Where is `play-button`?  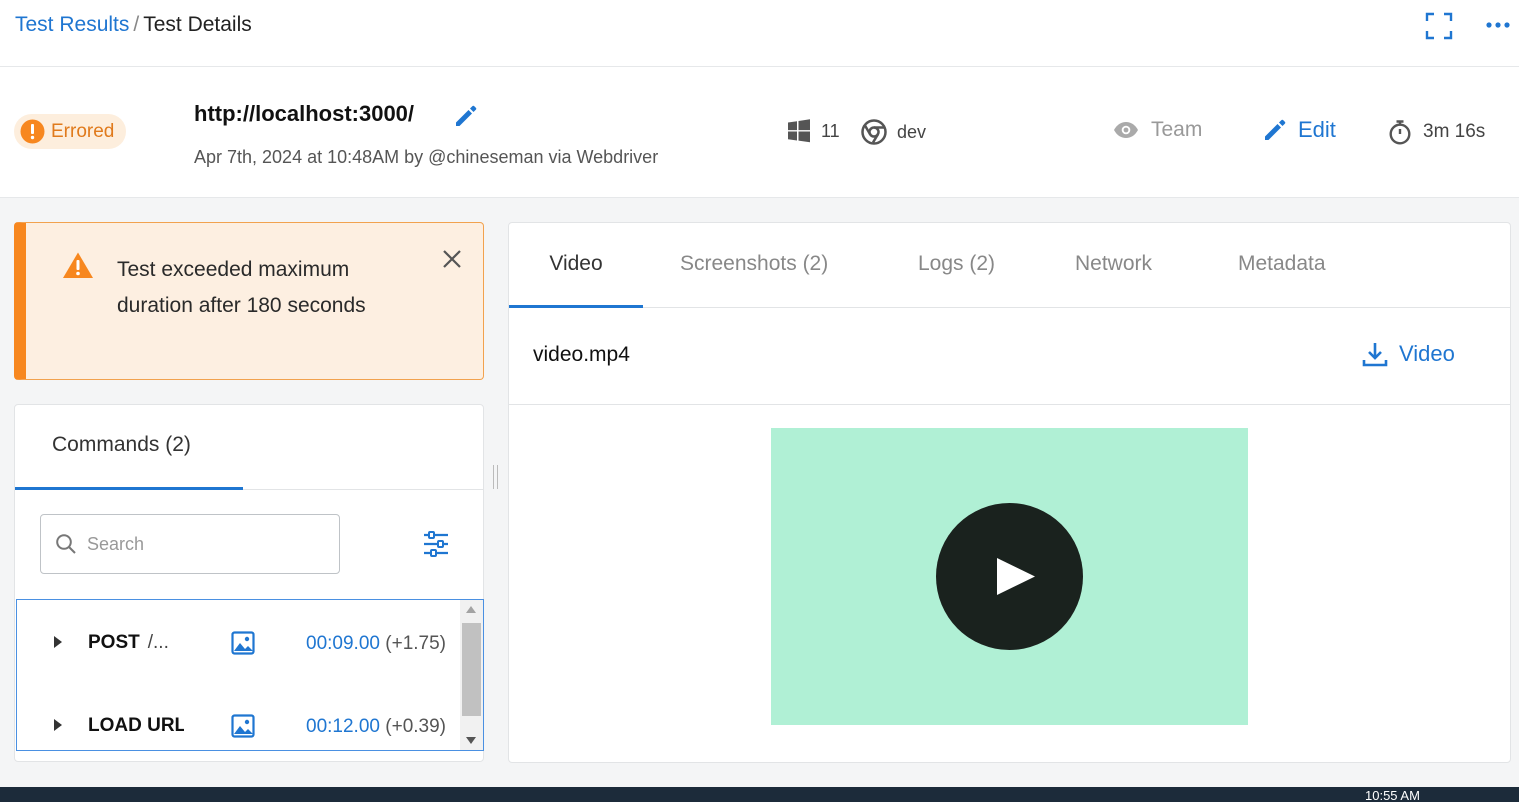 play-button is located at coordinates (1009, 576).